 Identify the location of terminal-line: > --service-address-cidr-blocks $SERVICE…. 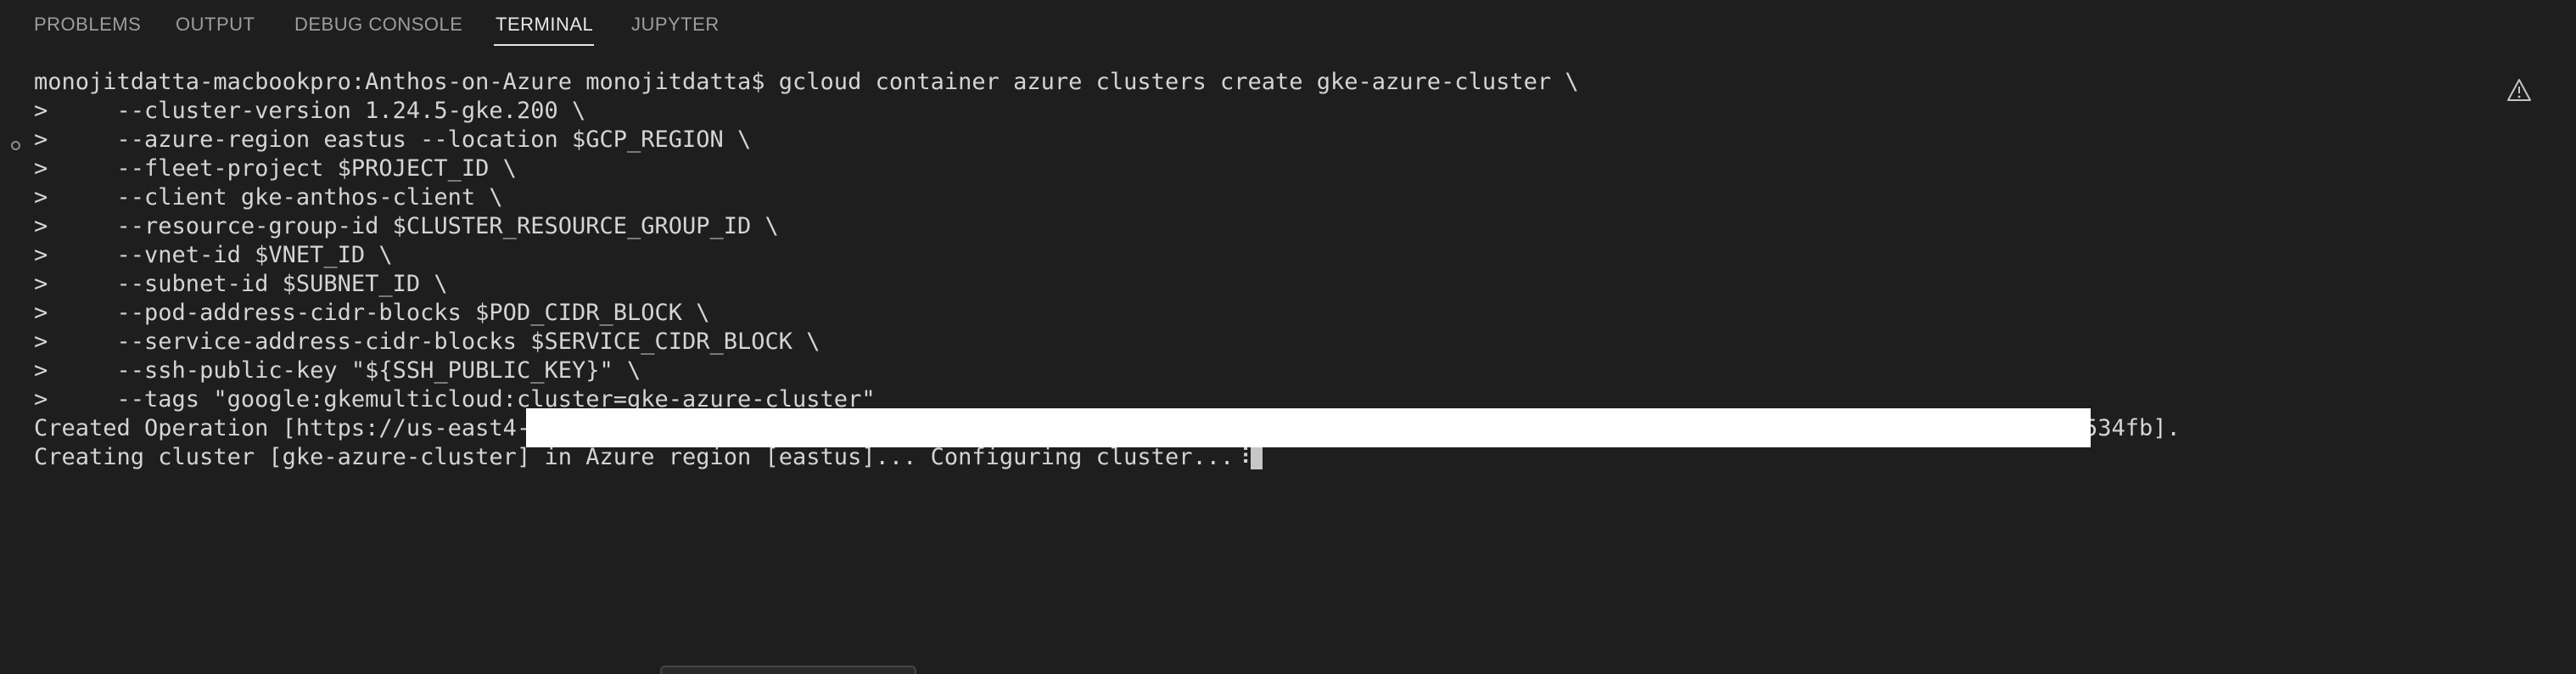
(427, 342).